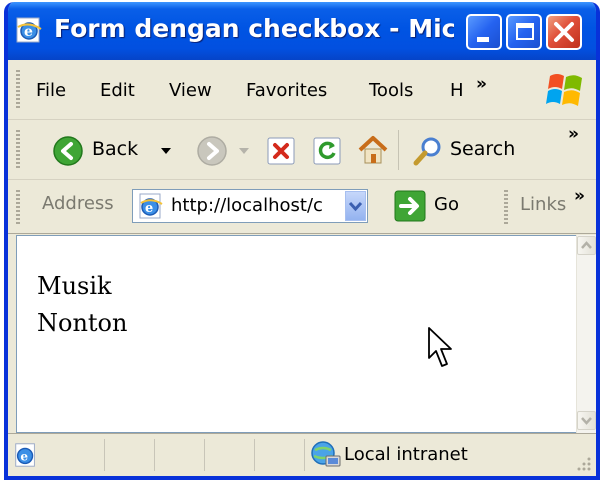 This screenshot has height=485, width=604. I want to click on address-input: e http://localhost/c, so click(250, 206).